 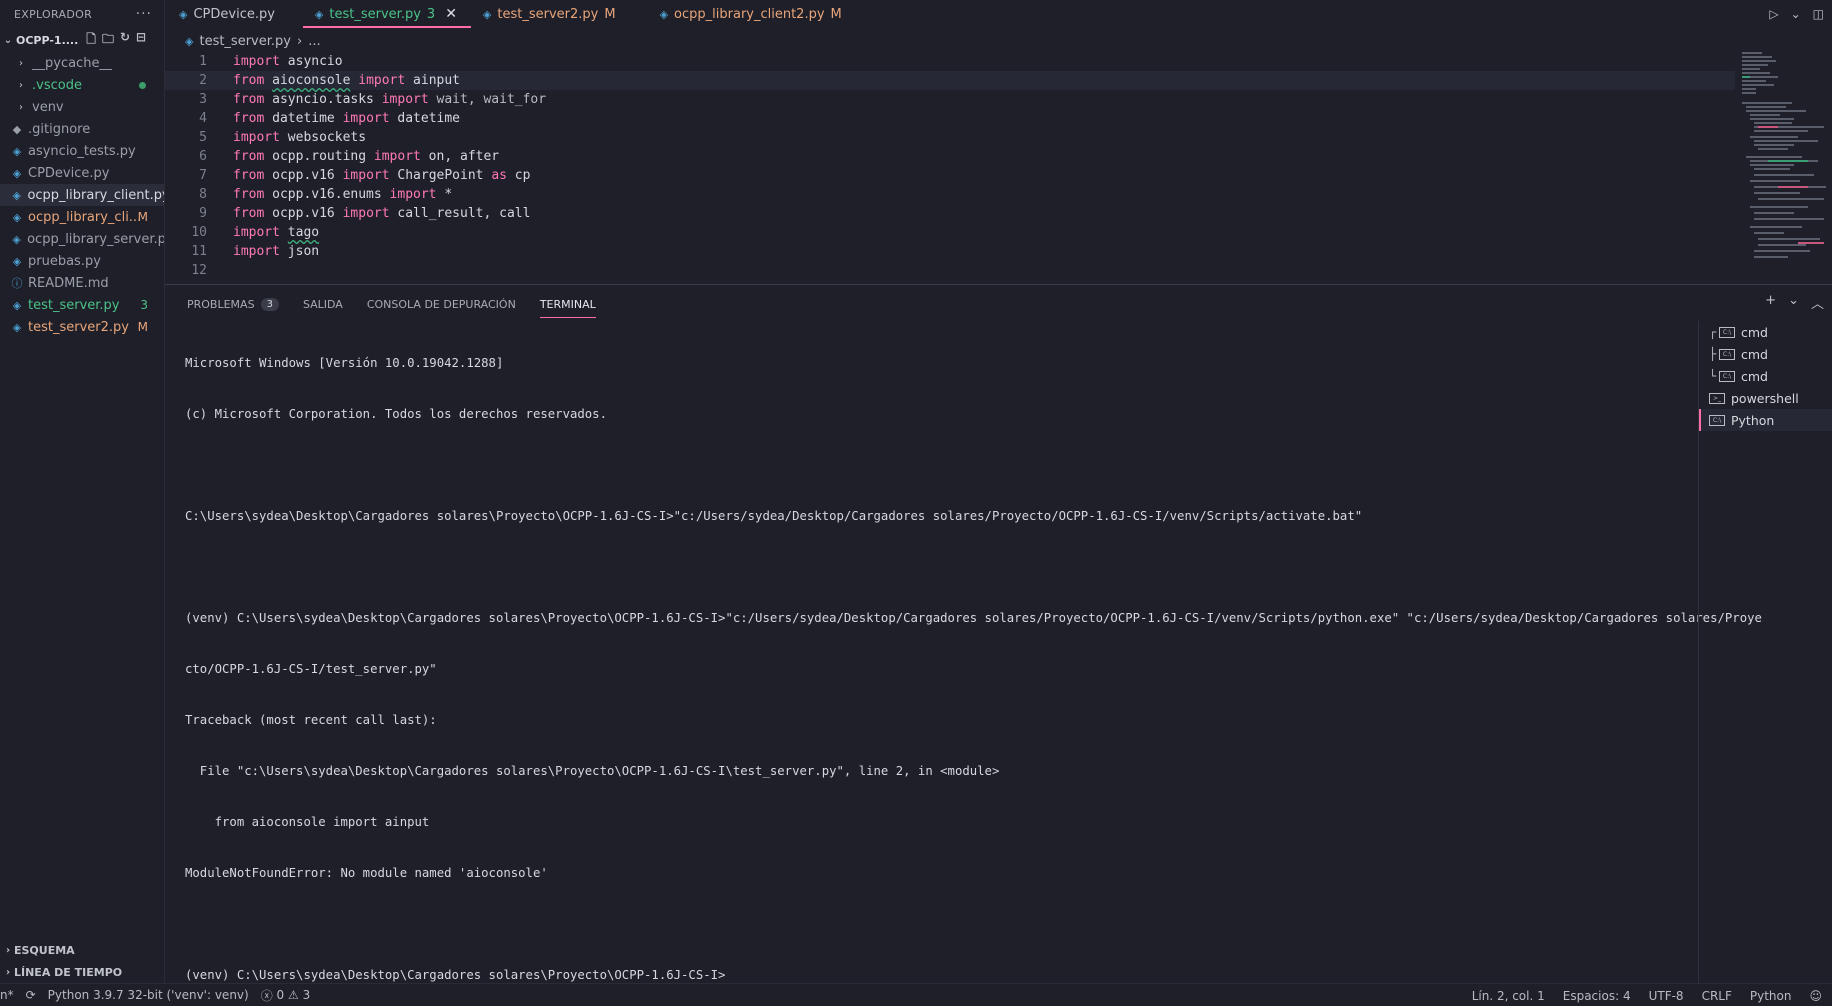 I want to click on tree-item-vscode: › .vscode, so click(x=82, y=85).